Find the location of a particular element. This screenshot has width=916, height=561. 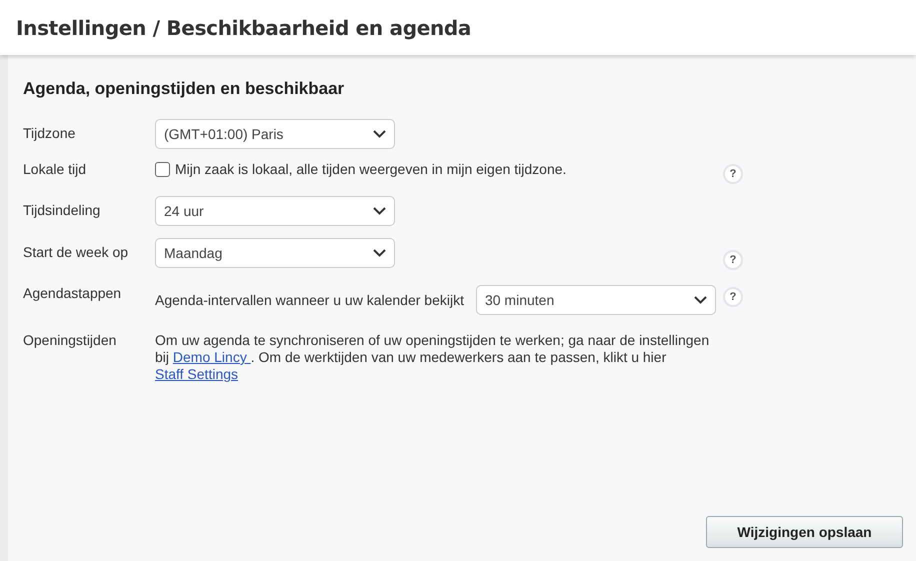

settings-link: Staff Settings is located at coordinates (196, 374).